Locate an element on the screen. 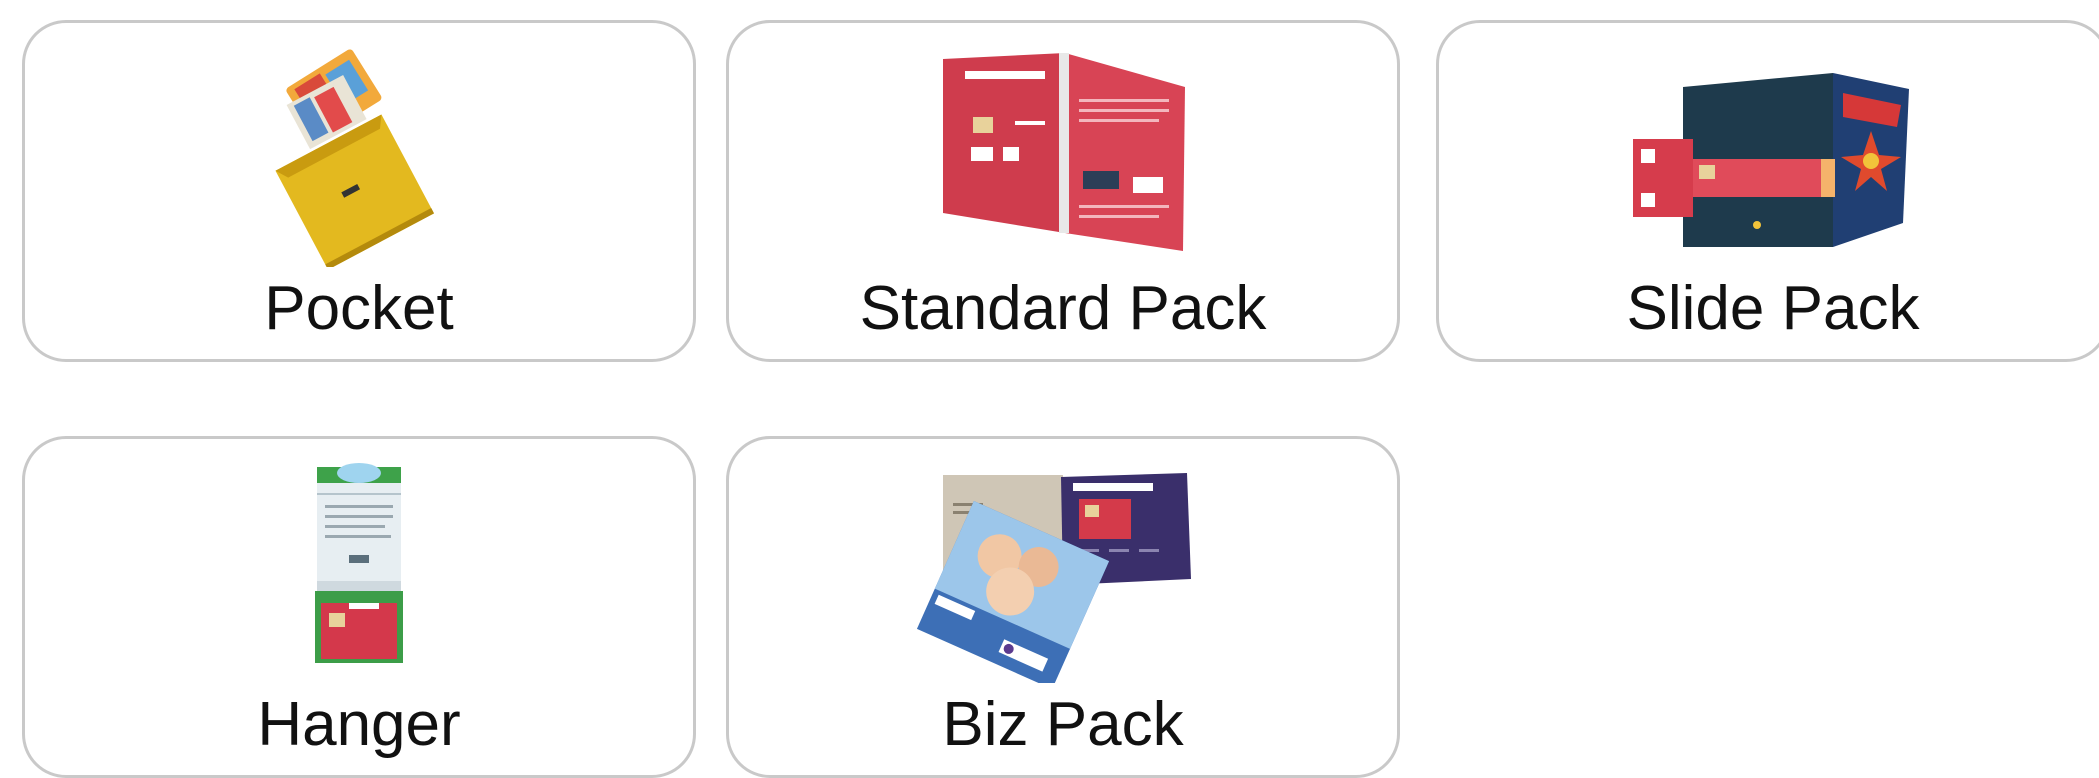 The image size is (2099, 778). packaging-option-pocket: Pocket is located at coordinates (359, 191).